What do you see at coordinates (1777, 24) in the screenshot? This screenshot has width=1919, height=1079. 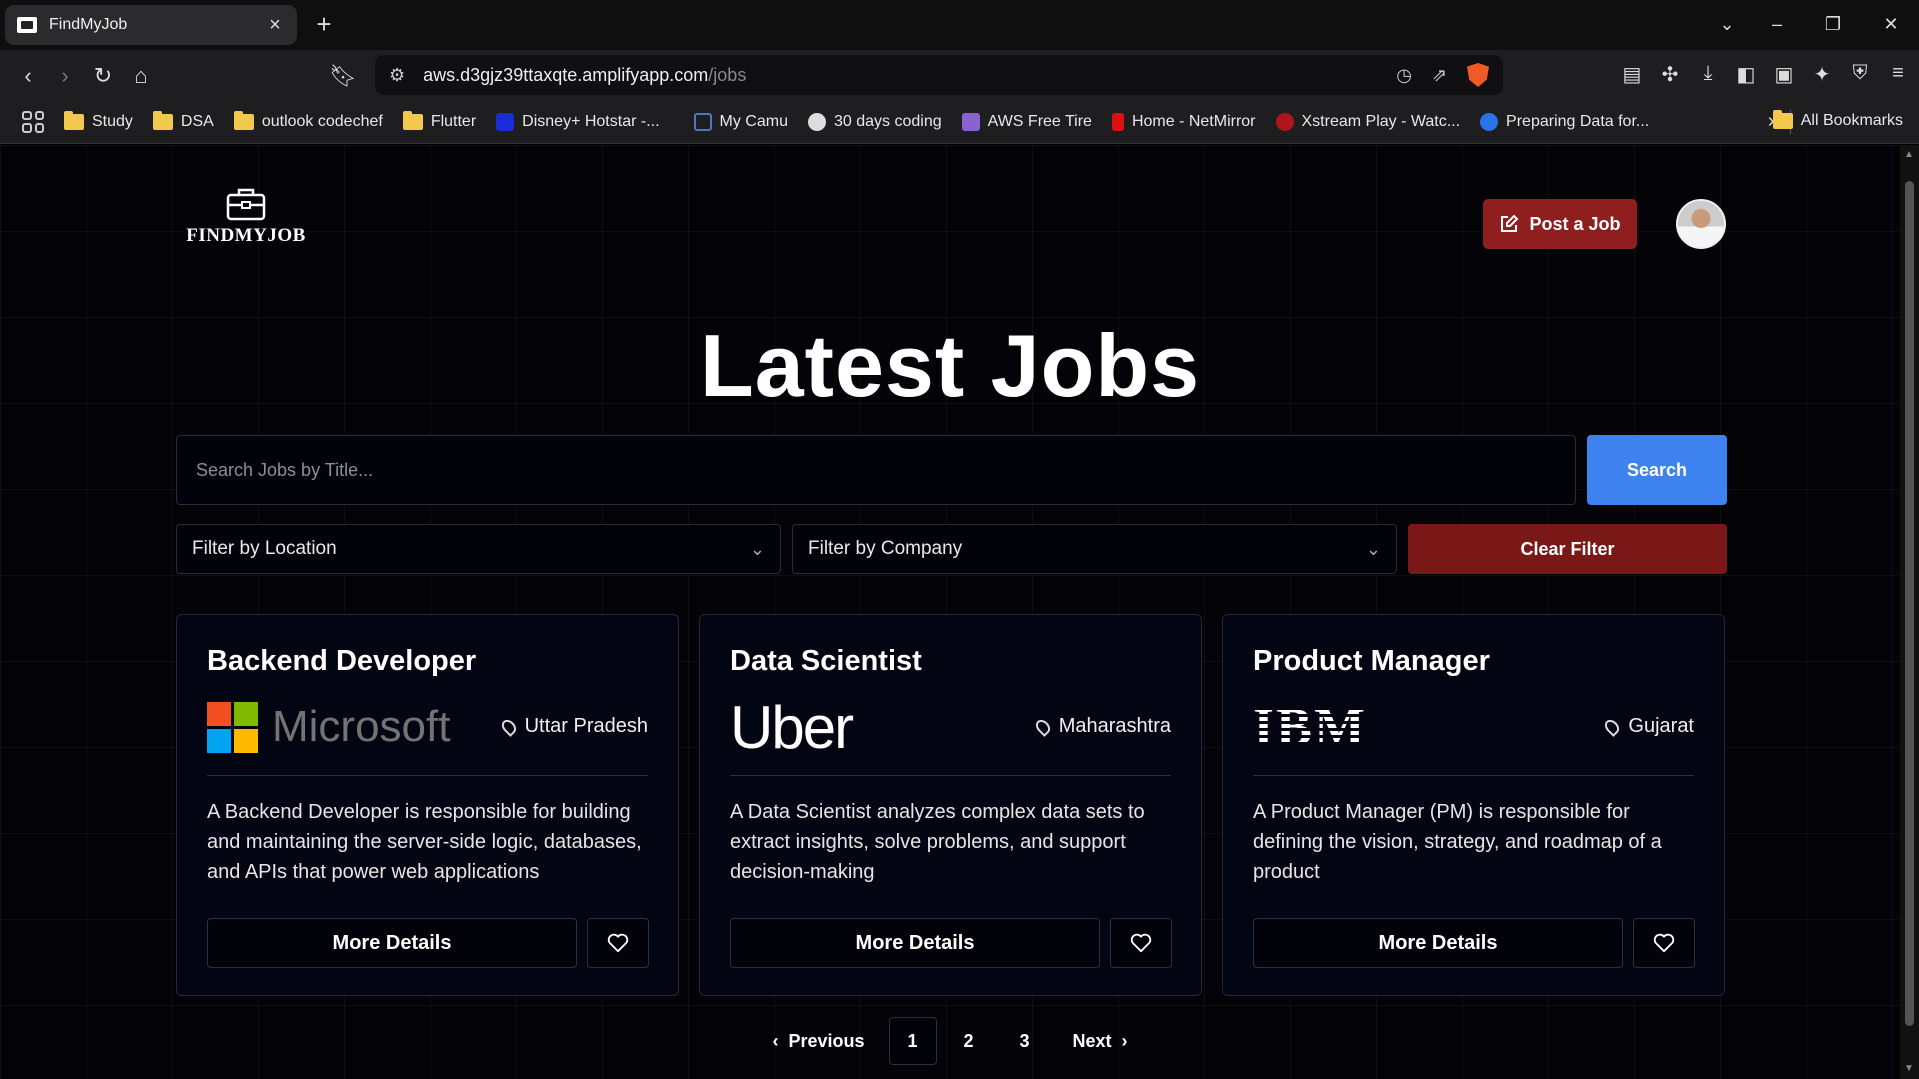 I see `minimize-icon: –` at bounding box center [1777, 24].